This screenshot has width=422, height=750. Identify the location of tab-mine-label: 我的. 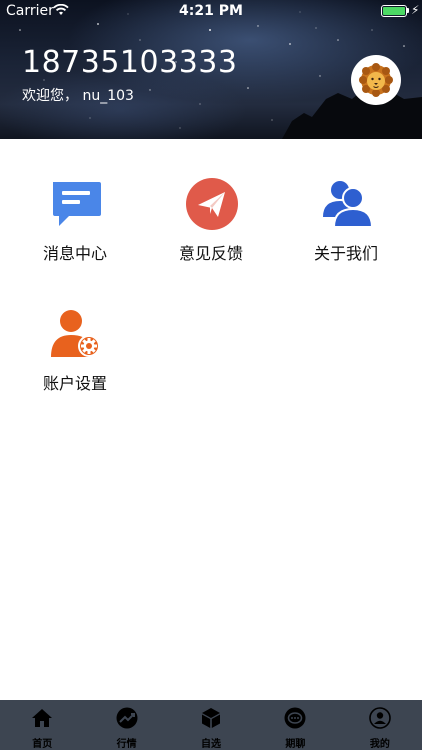
(379, 744).